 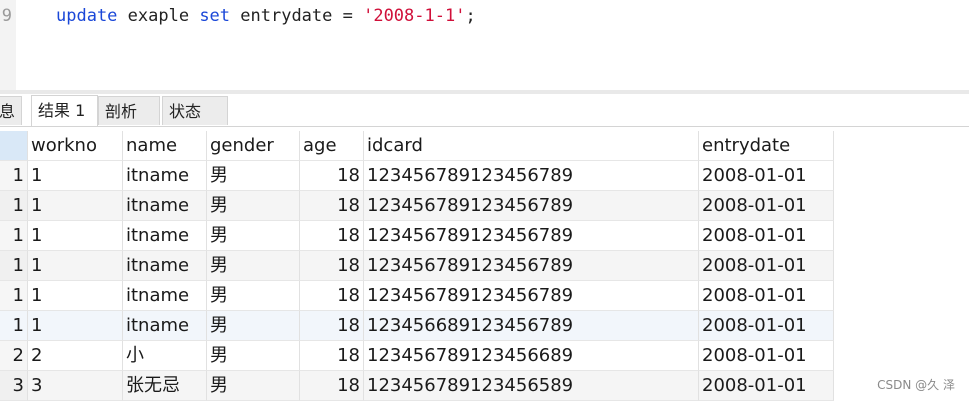 I want to click on column-header-workno: workno, so click(x=75, y=146).